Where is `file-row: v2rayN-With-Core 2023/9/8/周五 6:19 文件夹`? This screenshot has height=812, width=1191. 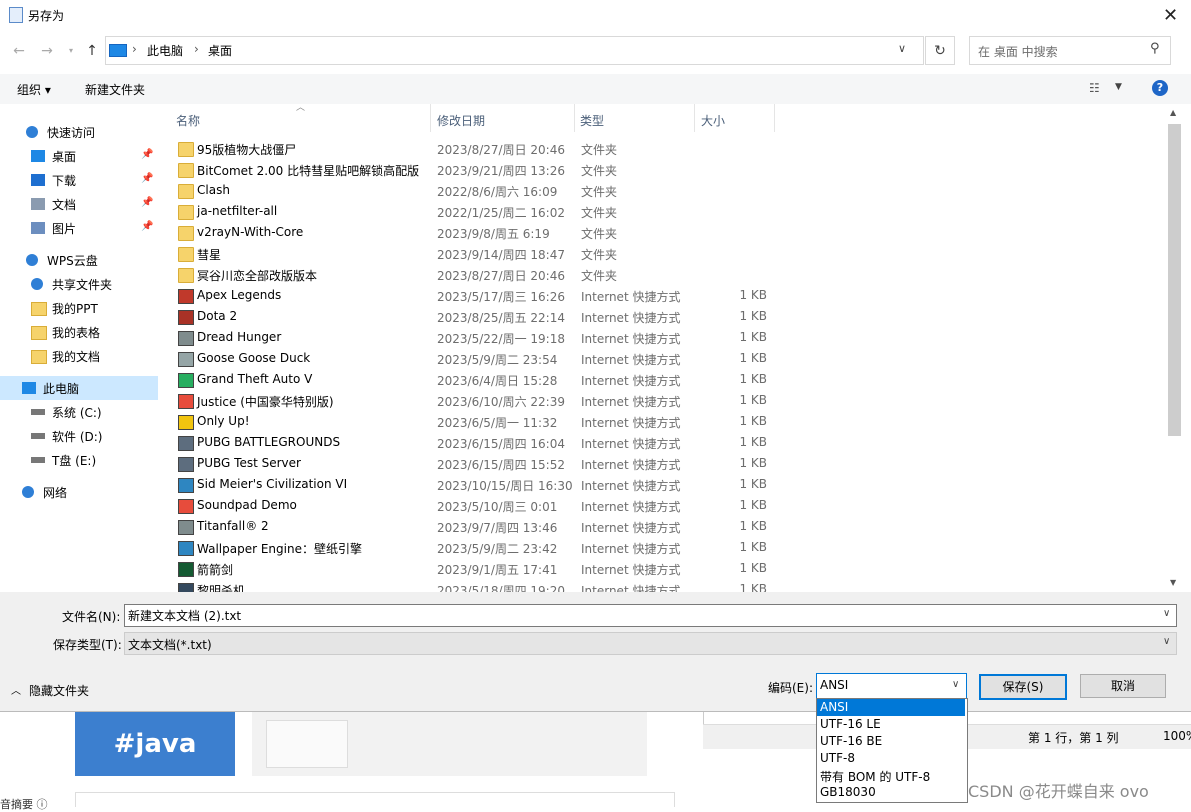 file-row: v2rayN-With-Core 2023/9/8/周五 6:19 文件夹 is located at coordinates (471, 232).